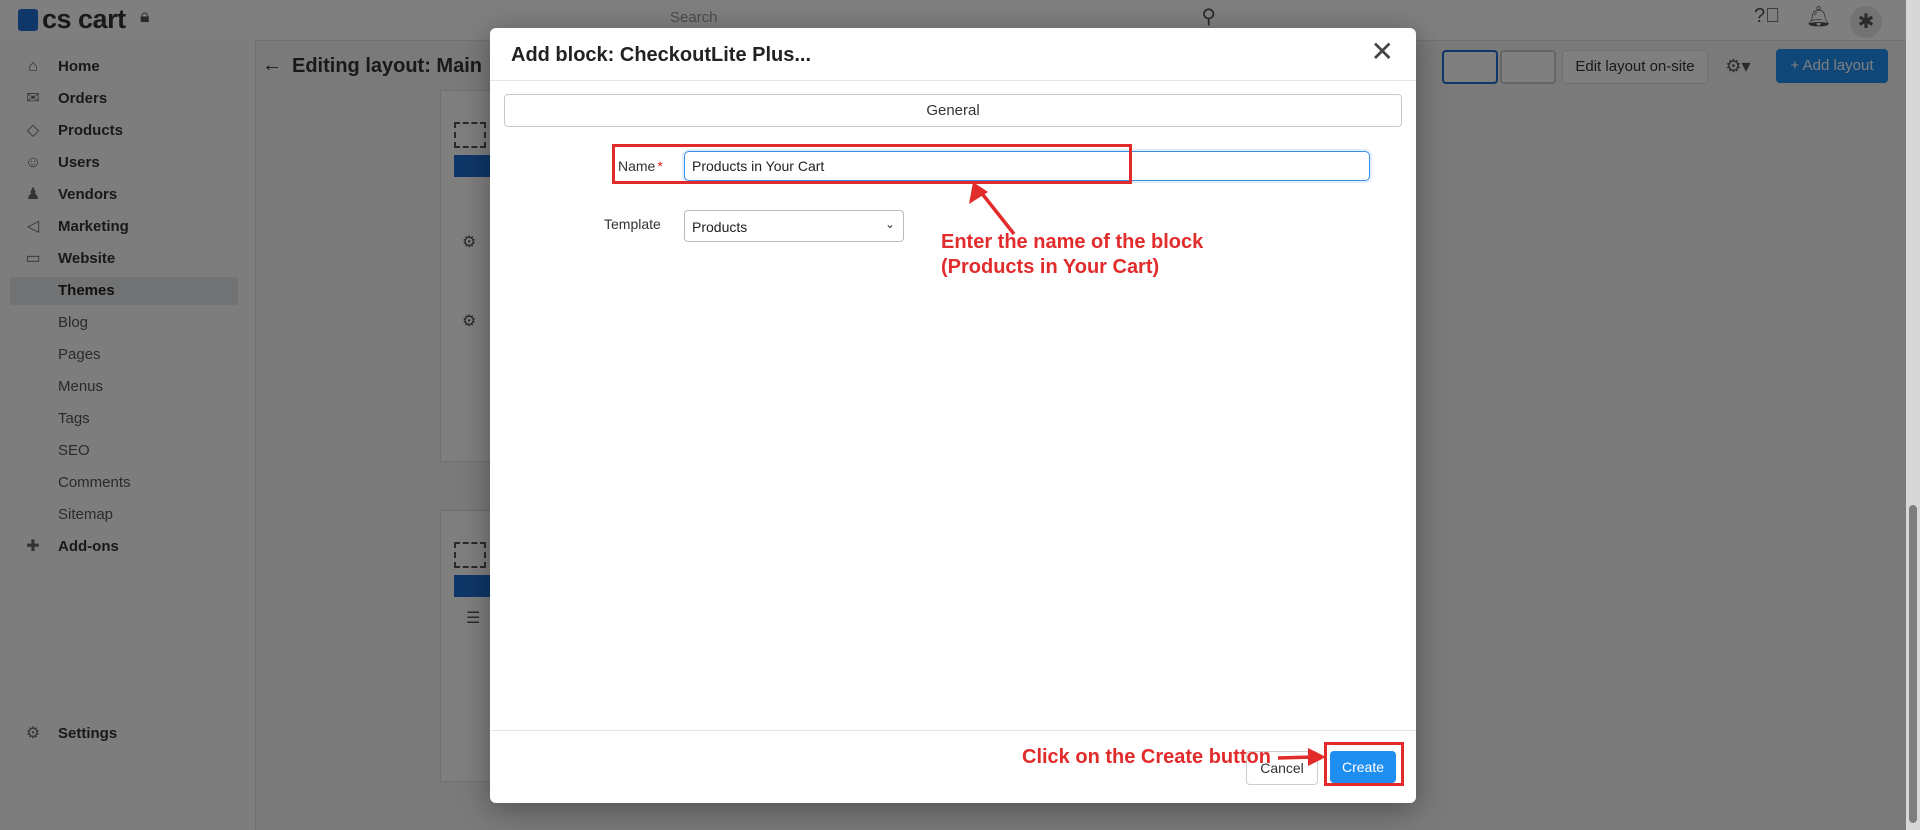  What do you see at coordinates (889, 224) in the screenshot?
I see `chevron-down-icon: ⌄` at bounding box center [889, 224].